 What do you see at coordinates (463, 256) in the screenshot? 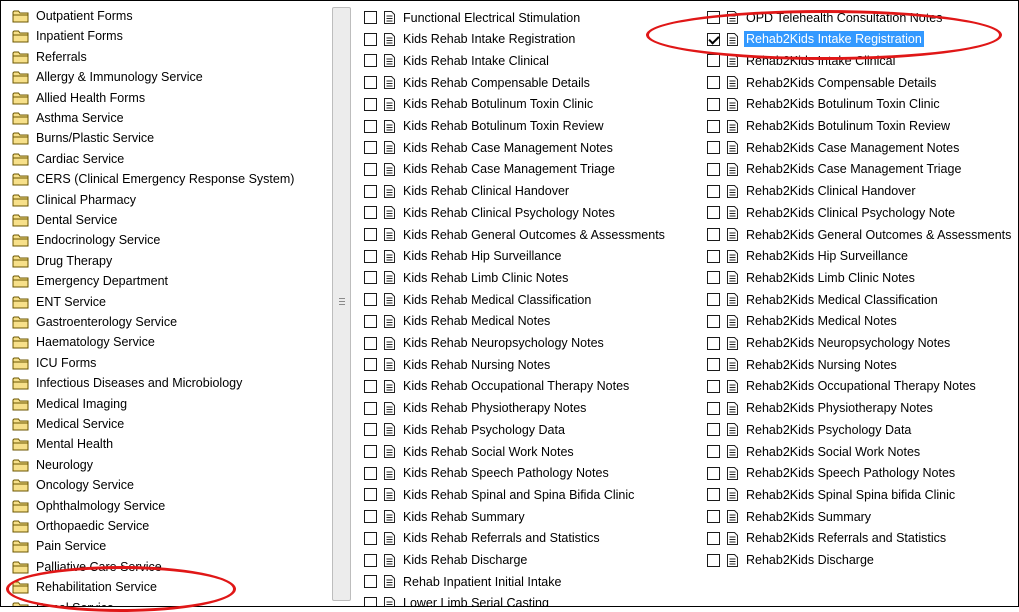
I see `form-item: Kids Rehab Hip Surveillance` at bounding box center [463, 256].